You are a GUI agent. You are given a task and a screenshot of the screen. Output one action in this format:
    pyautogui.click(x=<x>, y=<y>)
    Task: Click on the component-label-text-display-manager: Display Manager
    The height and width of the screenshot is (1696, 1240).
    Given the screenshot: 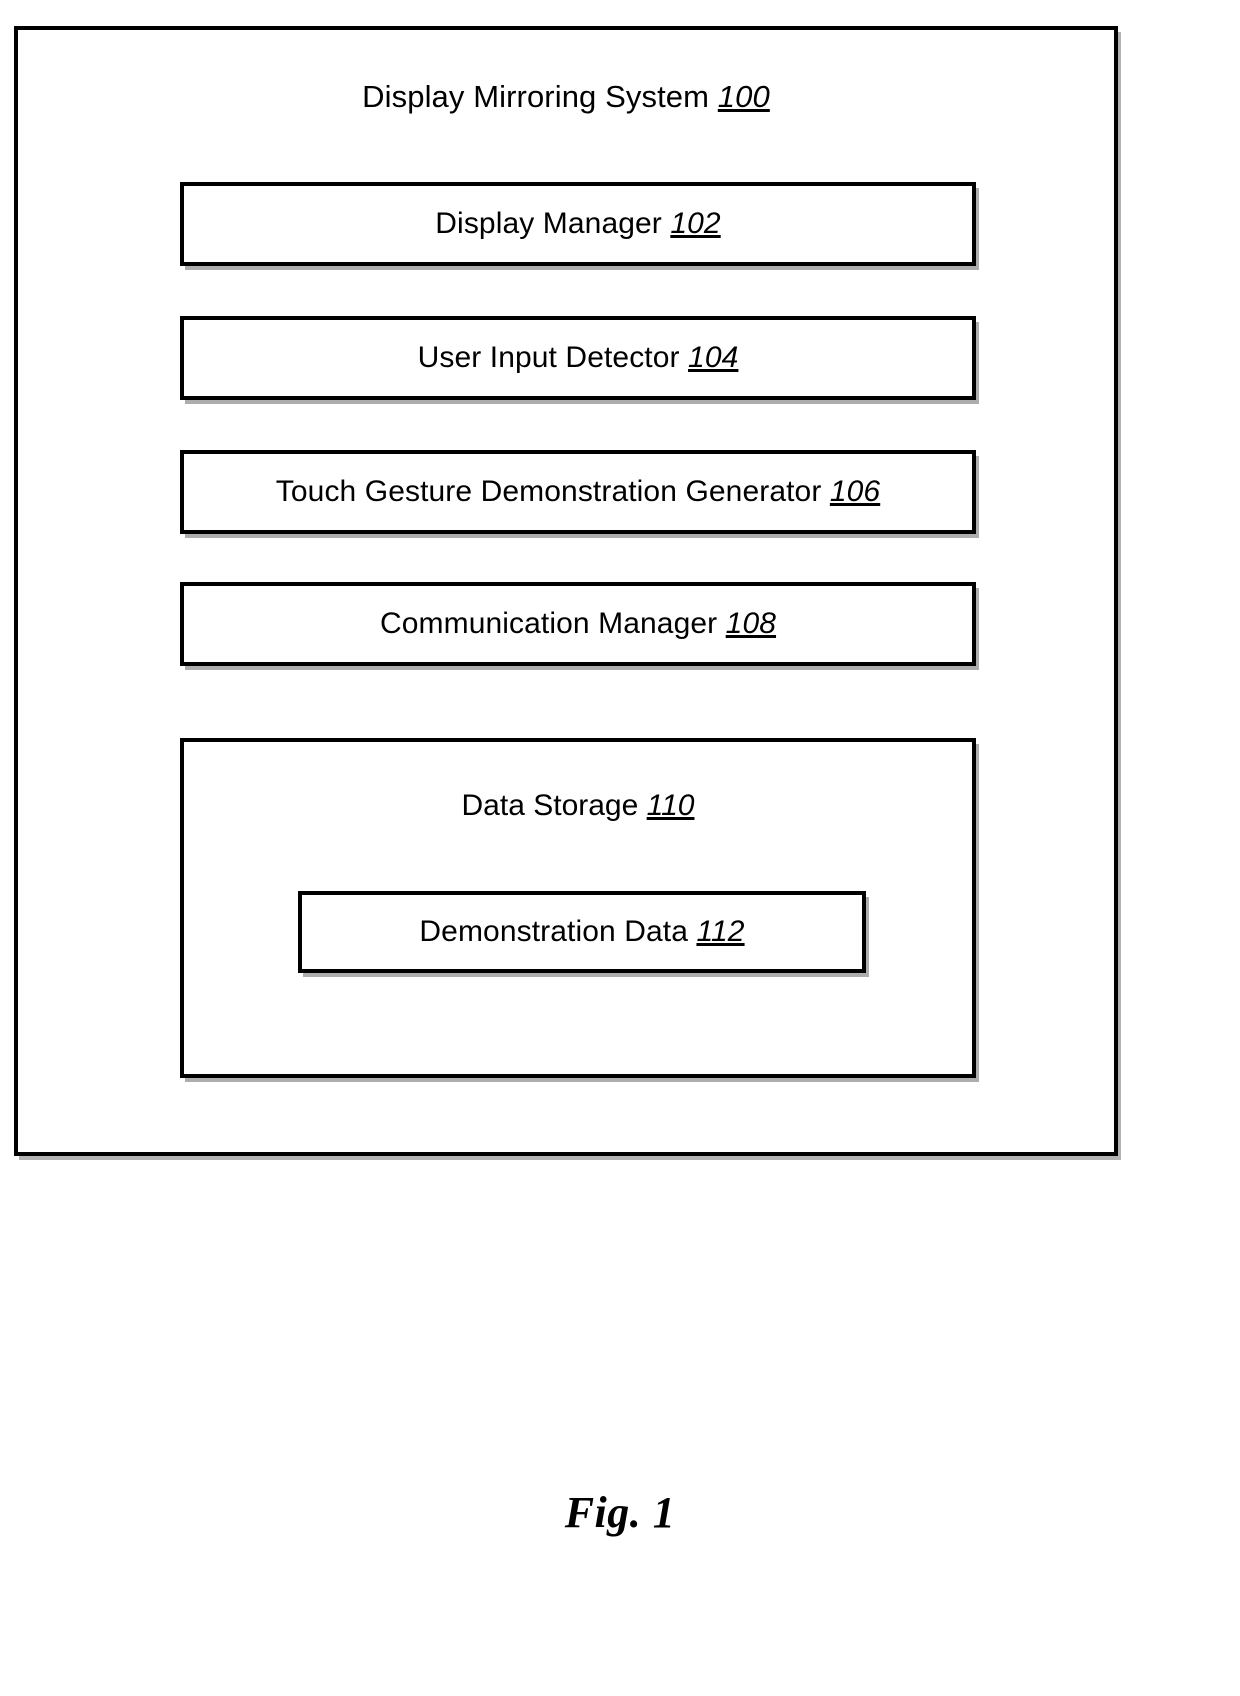 What is the action you would take?
    pyautogui.click(x=548, y=223)
    